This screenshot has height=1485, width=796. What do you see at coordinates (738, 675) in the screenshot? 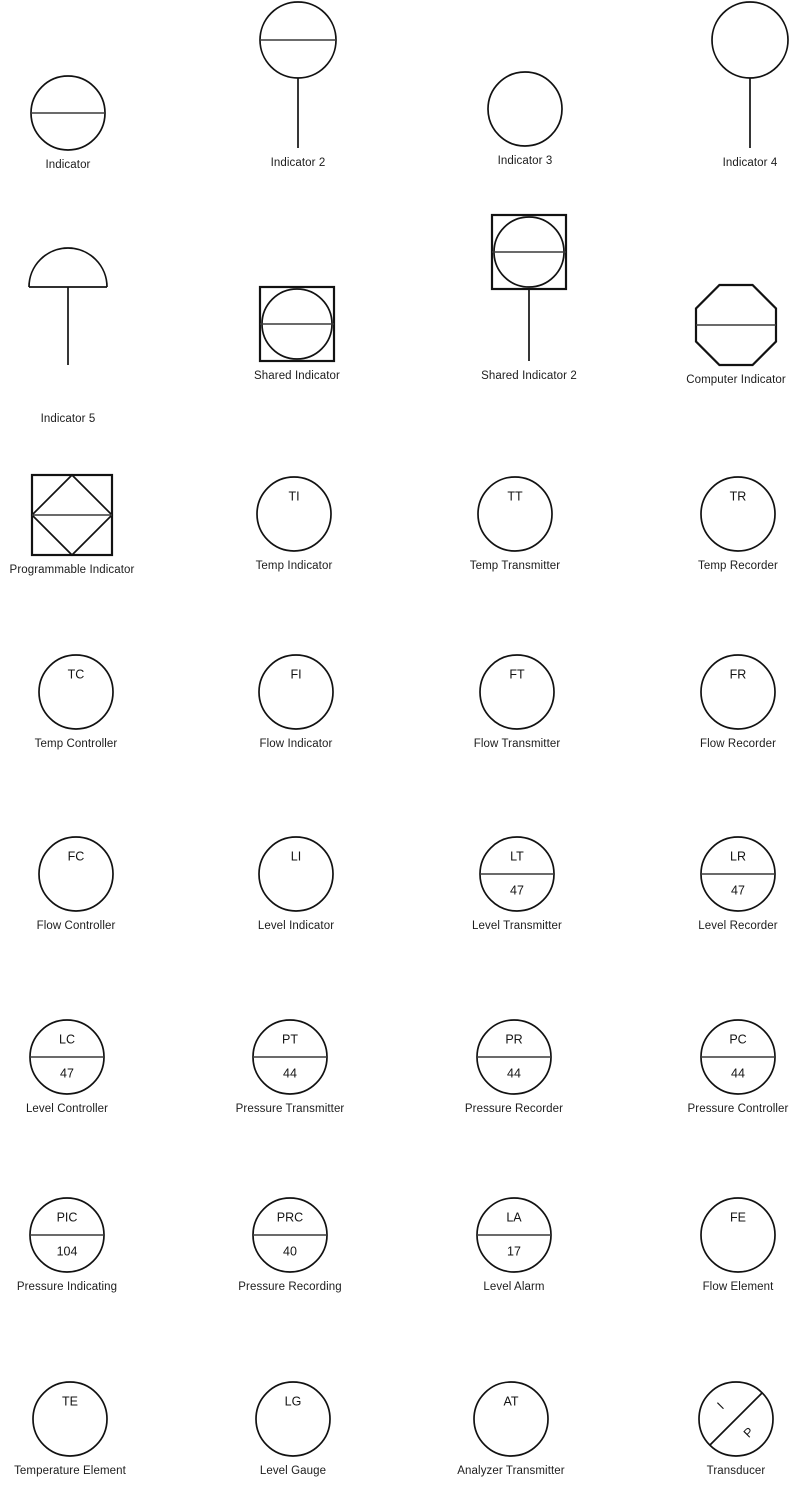
I see `tag-top-flow-recorder: FR` at bounding box center [738, 675].